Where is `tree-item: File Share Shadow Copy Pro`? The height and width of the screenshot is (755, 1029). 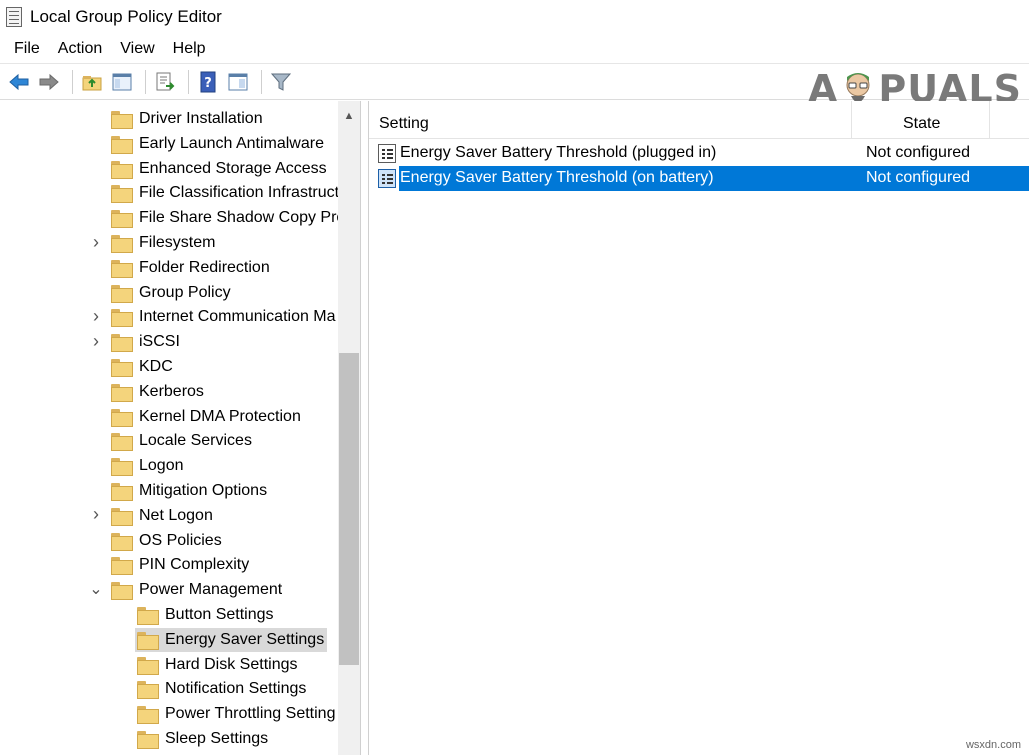 tree-item: File Share Shadow Copy Pro is located at coordinates (224, 218).